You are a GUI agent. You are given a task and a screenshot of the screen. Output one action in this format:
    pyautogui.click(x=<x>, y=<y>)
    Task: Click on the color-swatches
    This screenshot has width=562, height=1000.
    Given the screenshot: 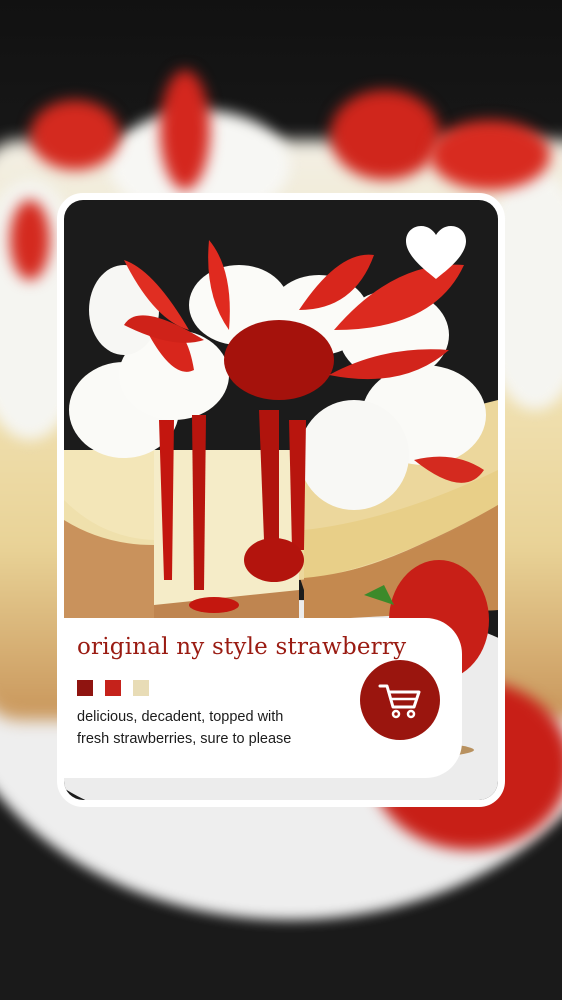 What is the action you would take?
    pyautogui.click(x=113, y=688)
    